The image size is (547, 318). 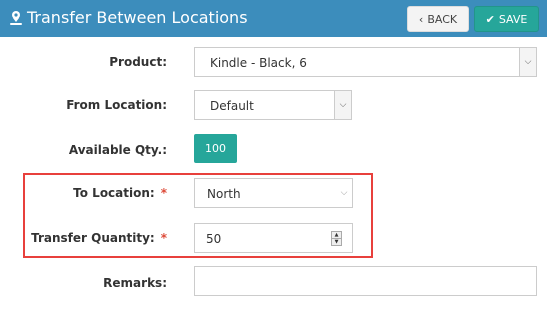 What do you see at coordinates (138, 62) in the screenshot?
I see `product-label: Product:` at bounding box center [138, 62].